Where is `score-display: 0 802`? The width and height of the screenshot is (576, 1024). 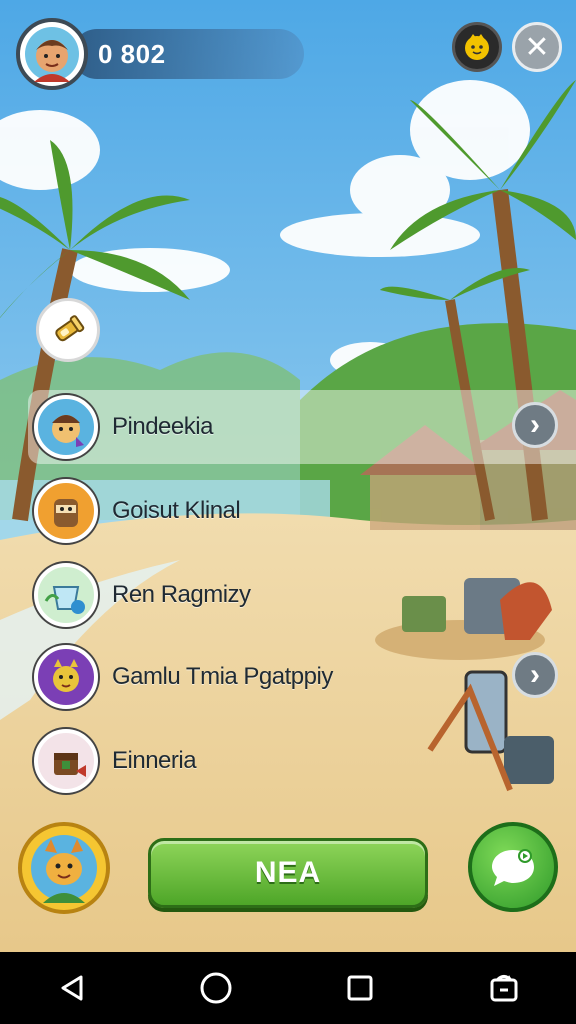 score-display: 0 802 is located at coordinates (188, 54).